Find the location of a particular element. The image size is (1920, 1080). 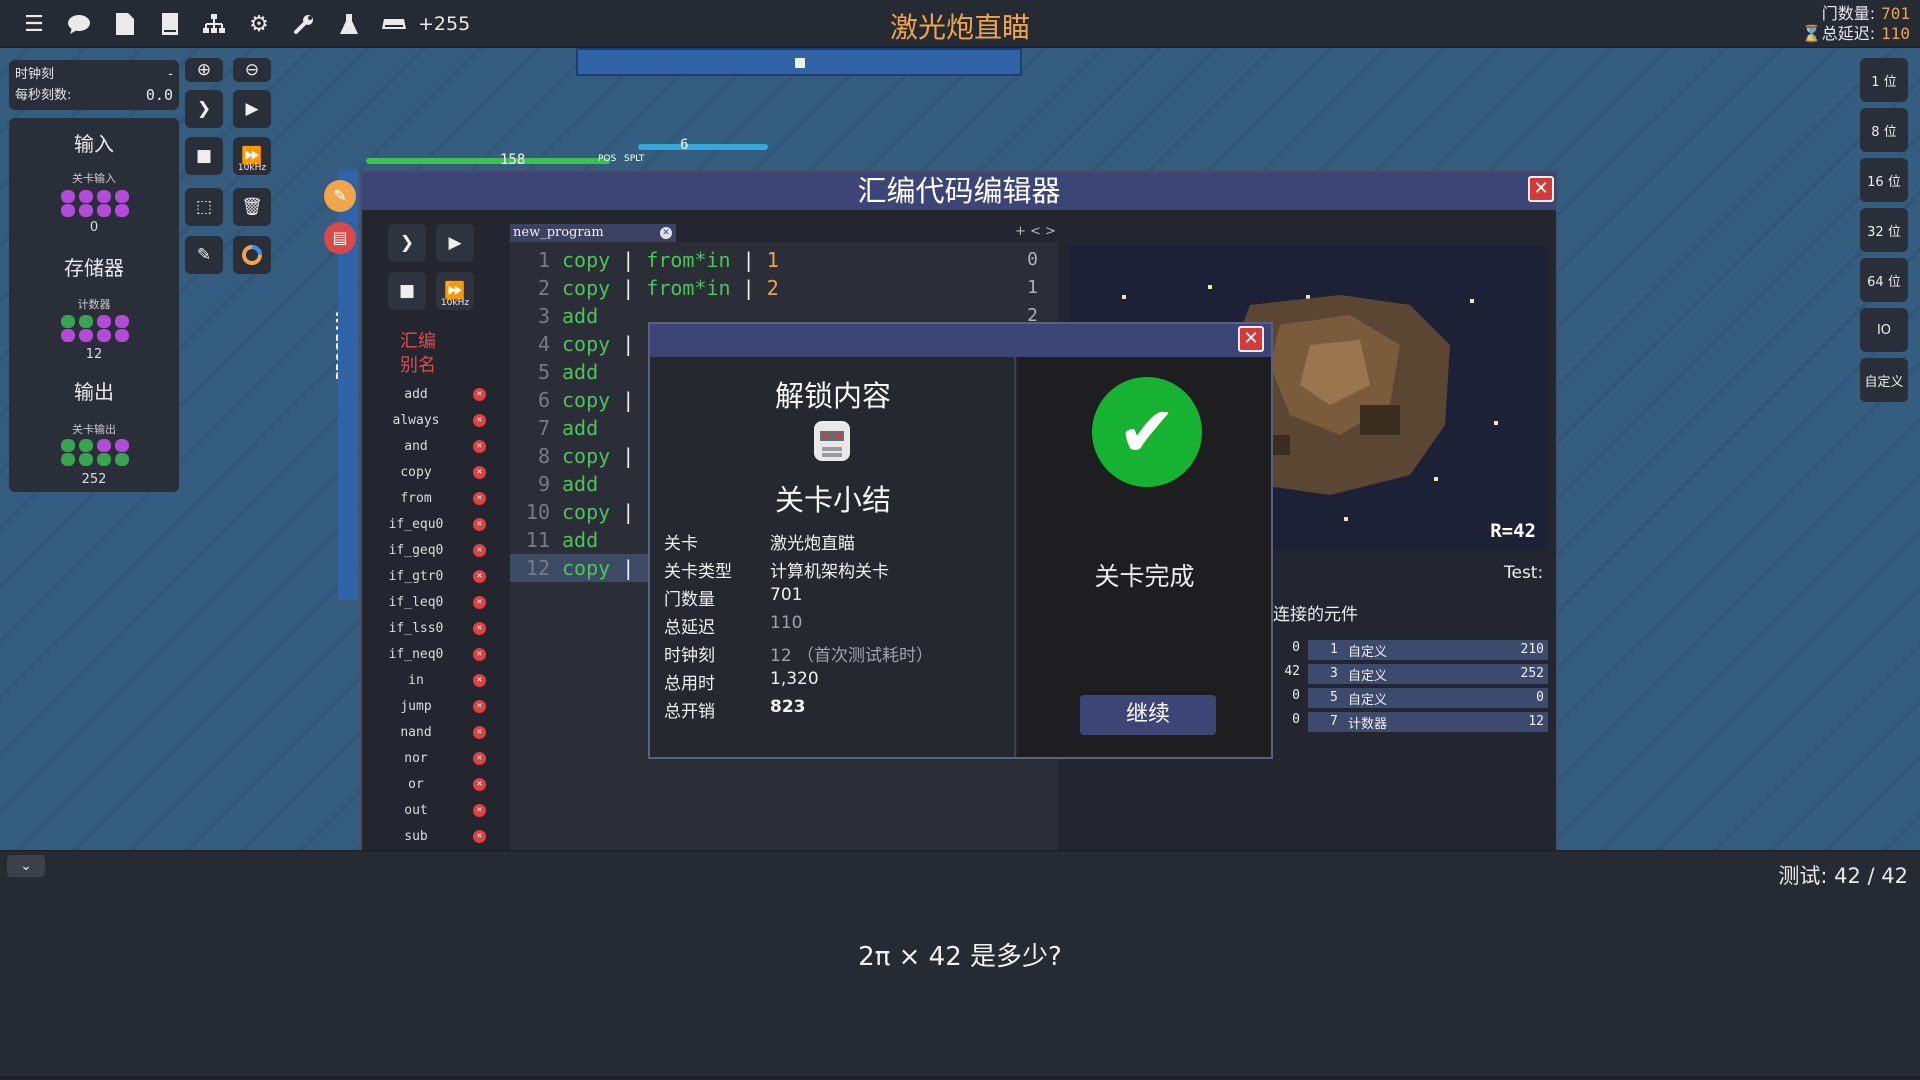

alias-item: if_lss0 ✕ is located at coordinates (435, 630).